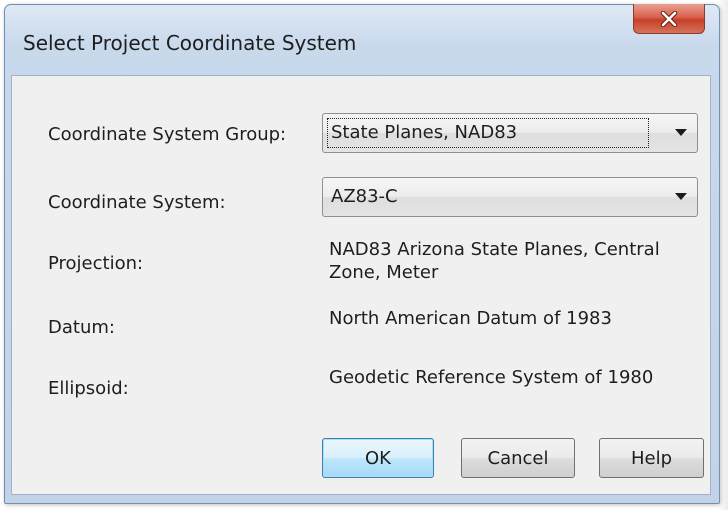  Describe the element at coordinates (651, 458) in the screenshot. I see `help-button: Help` at that location.